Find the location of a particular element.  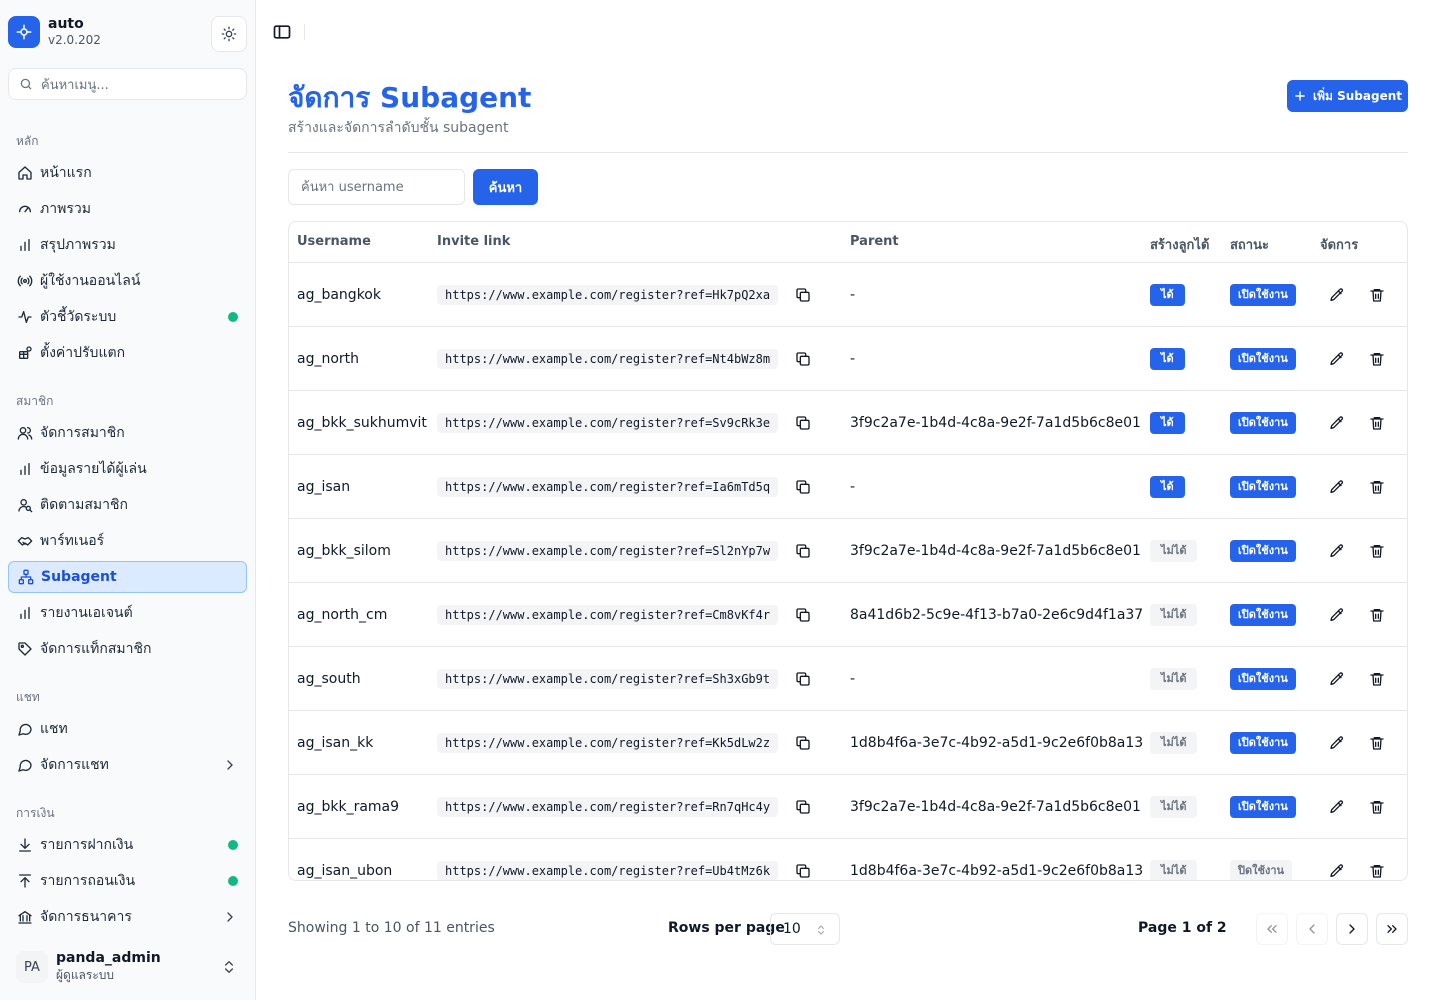

sidebar-item: ตัวชี้วัดระบบ is located at coordinates (127, 317).